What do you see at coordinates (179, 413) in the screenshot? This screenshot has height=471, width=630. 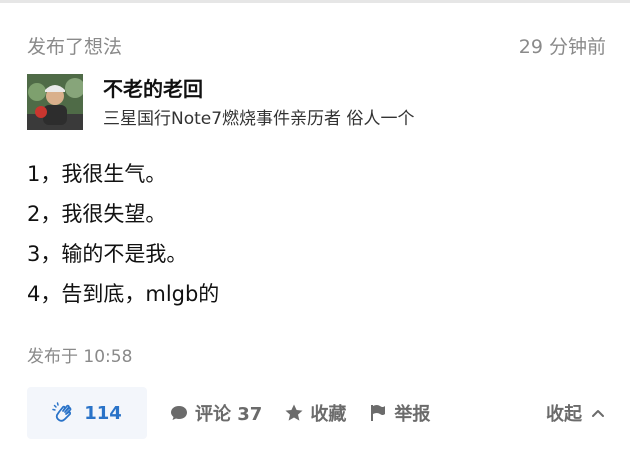 I see `comment-icon` at bounding box center [179, 413].